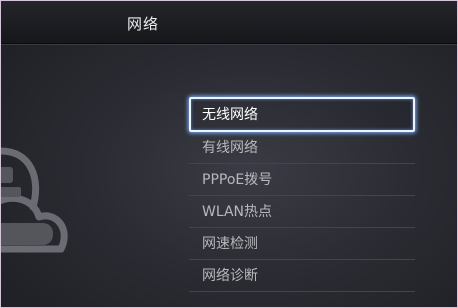  I want to click on menu-item-wlan-hotspot: WLAN热点, so click(302, 212).